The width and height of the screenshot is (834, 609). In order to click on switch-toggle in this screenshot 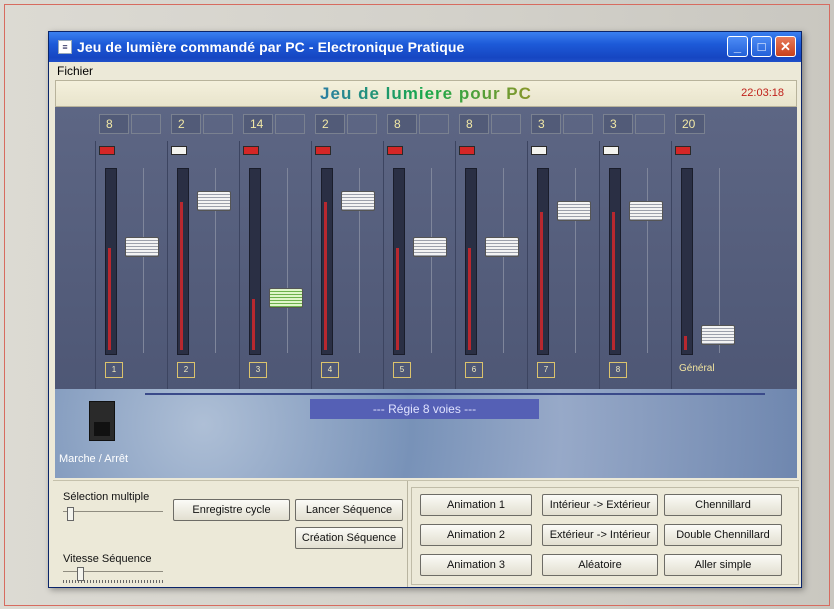, I will do `click(102, 429)`.